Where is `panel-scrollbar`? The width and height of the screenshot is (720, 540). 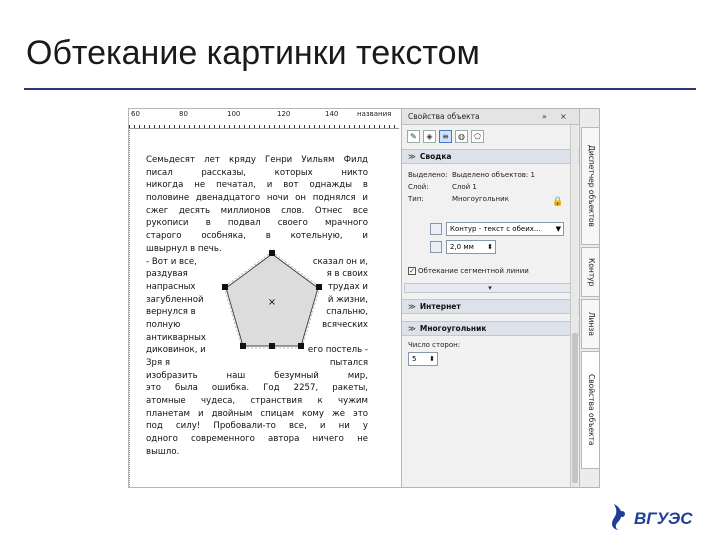 panel-scrollbar is located at coordinates (574, 306).